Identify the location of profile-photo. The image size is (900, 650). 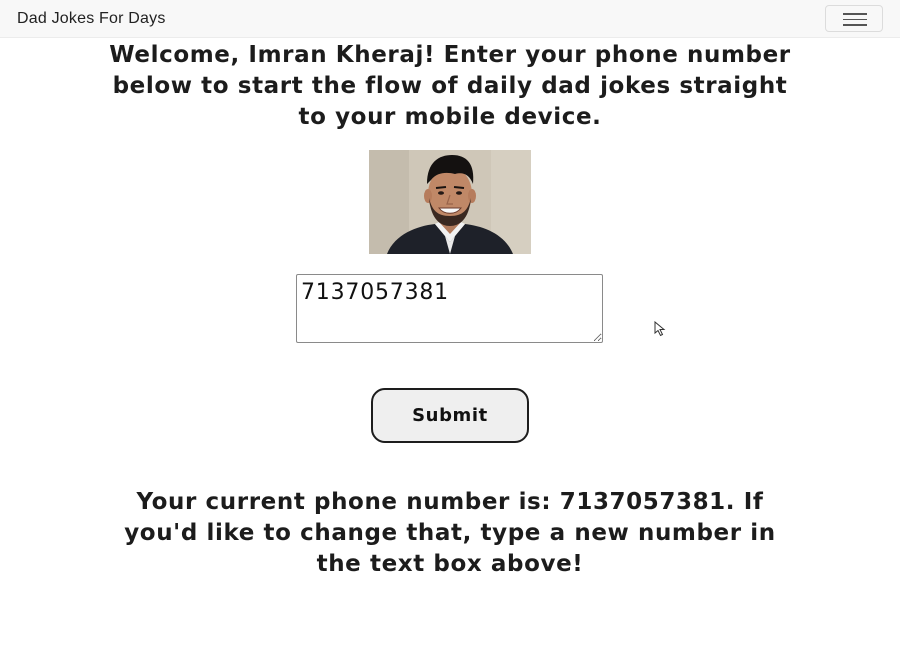
(450, 202).